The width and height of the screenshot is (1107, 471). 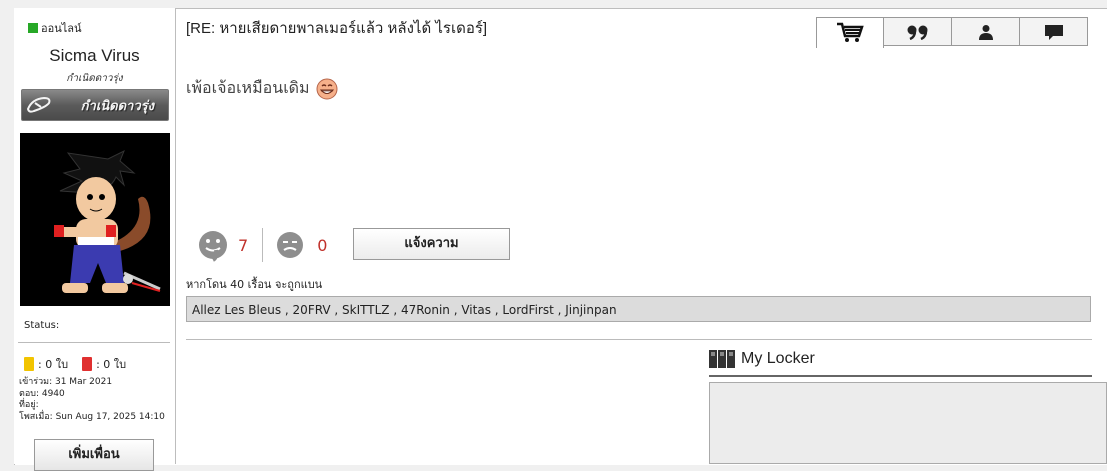 What do you see at coordinates (243, 245) in the screenshot?
I see `like-count: 7` at bounding box center [243, 245].